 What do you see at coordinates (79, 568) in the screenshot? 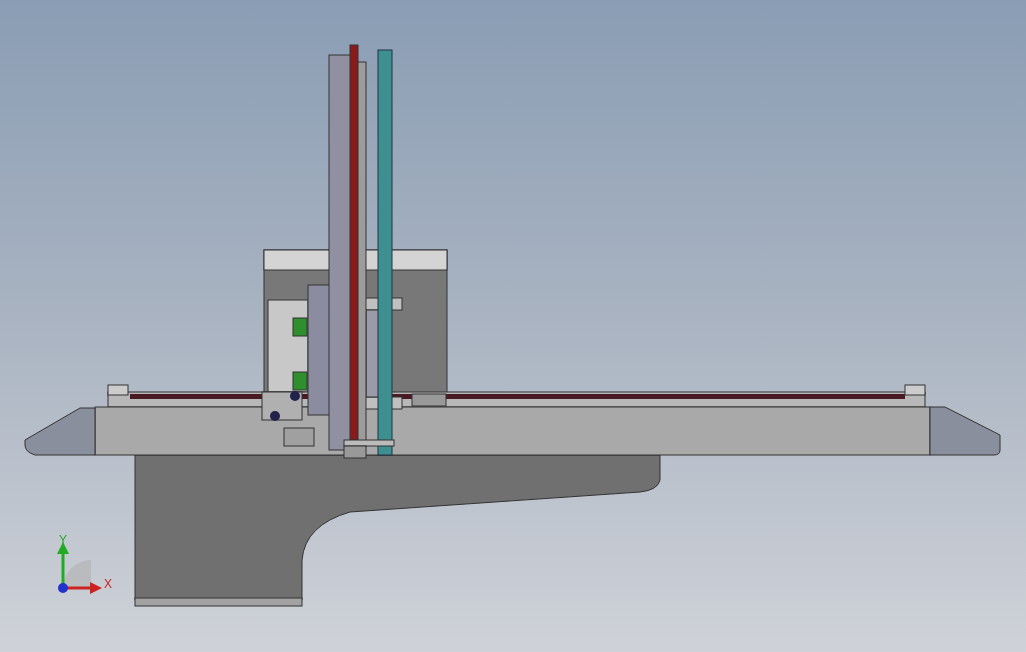
I see `axis-triad-drawing` at bounding box center [79, 568].